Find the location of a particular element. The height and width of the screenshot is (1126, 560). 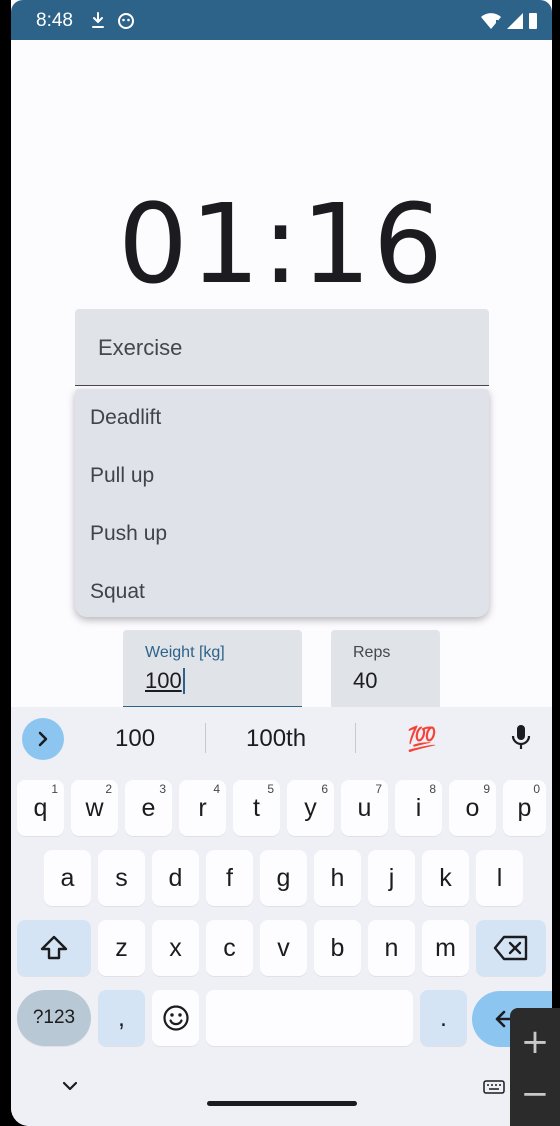

keyboard-expand-button is located at coordinates (43, 739).